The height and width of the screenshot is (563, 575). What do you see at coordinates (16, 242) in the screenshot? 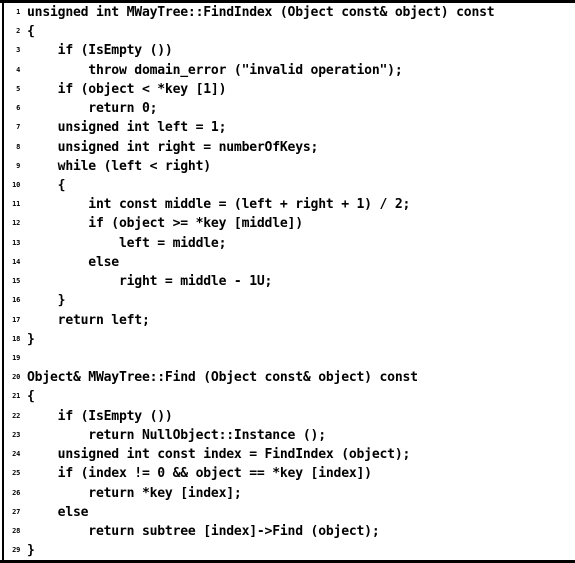
I see `line-number: 13` at bounding box center [16, 242].